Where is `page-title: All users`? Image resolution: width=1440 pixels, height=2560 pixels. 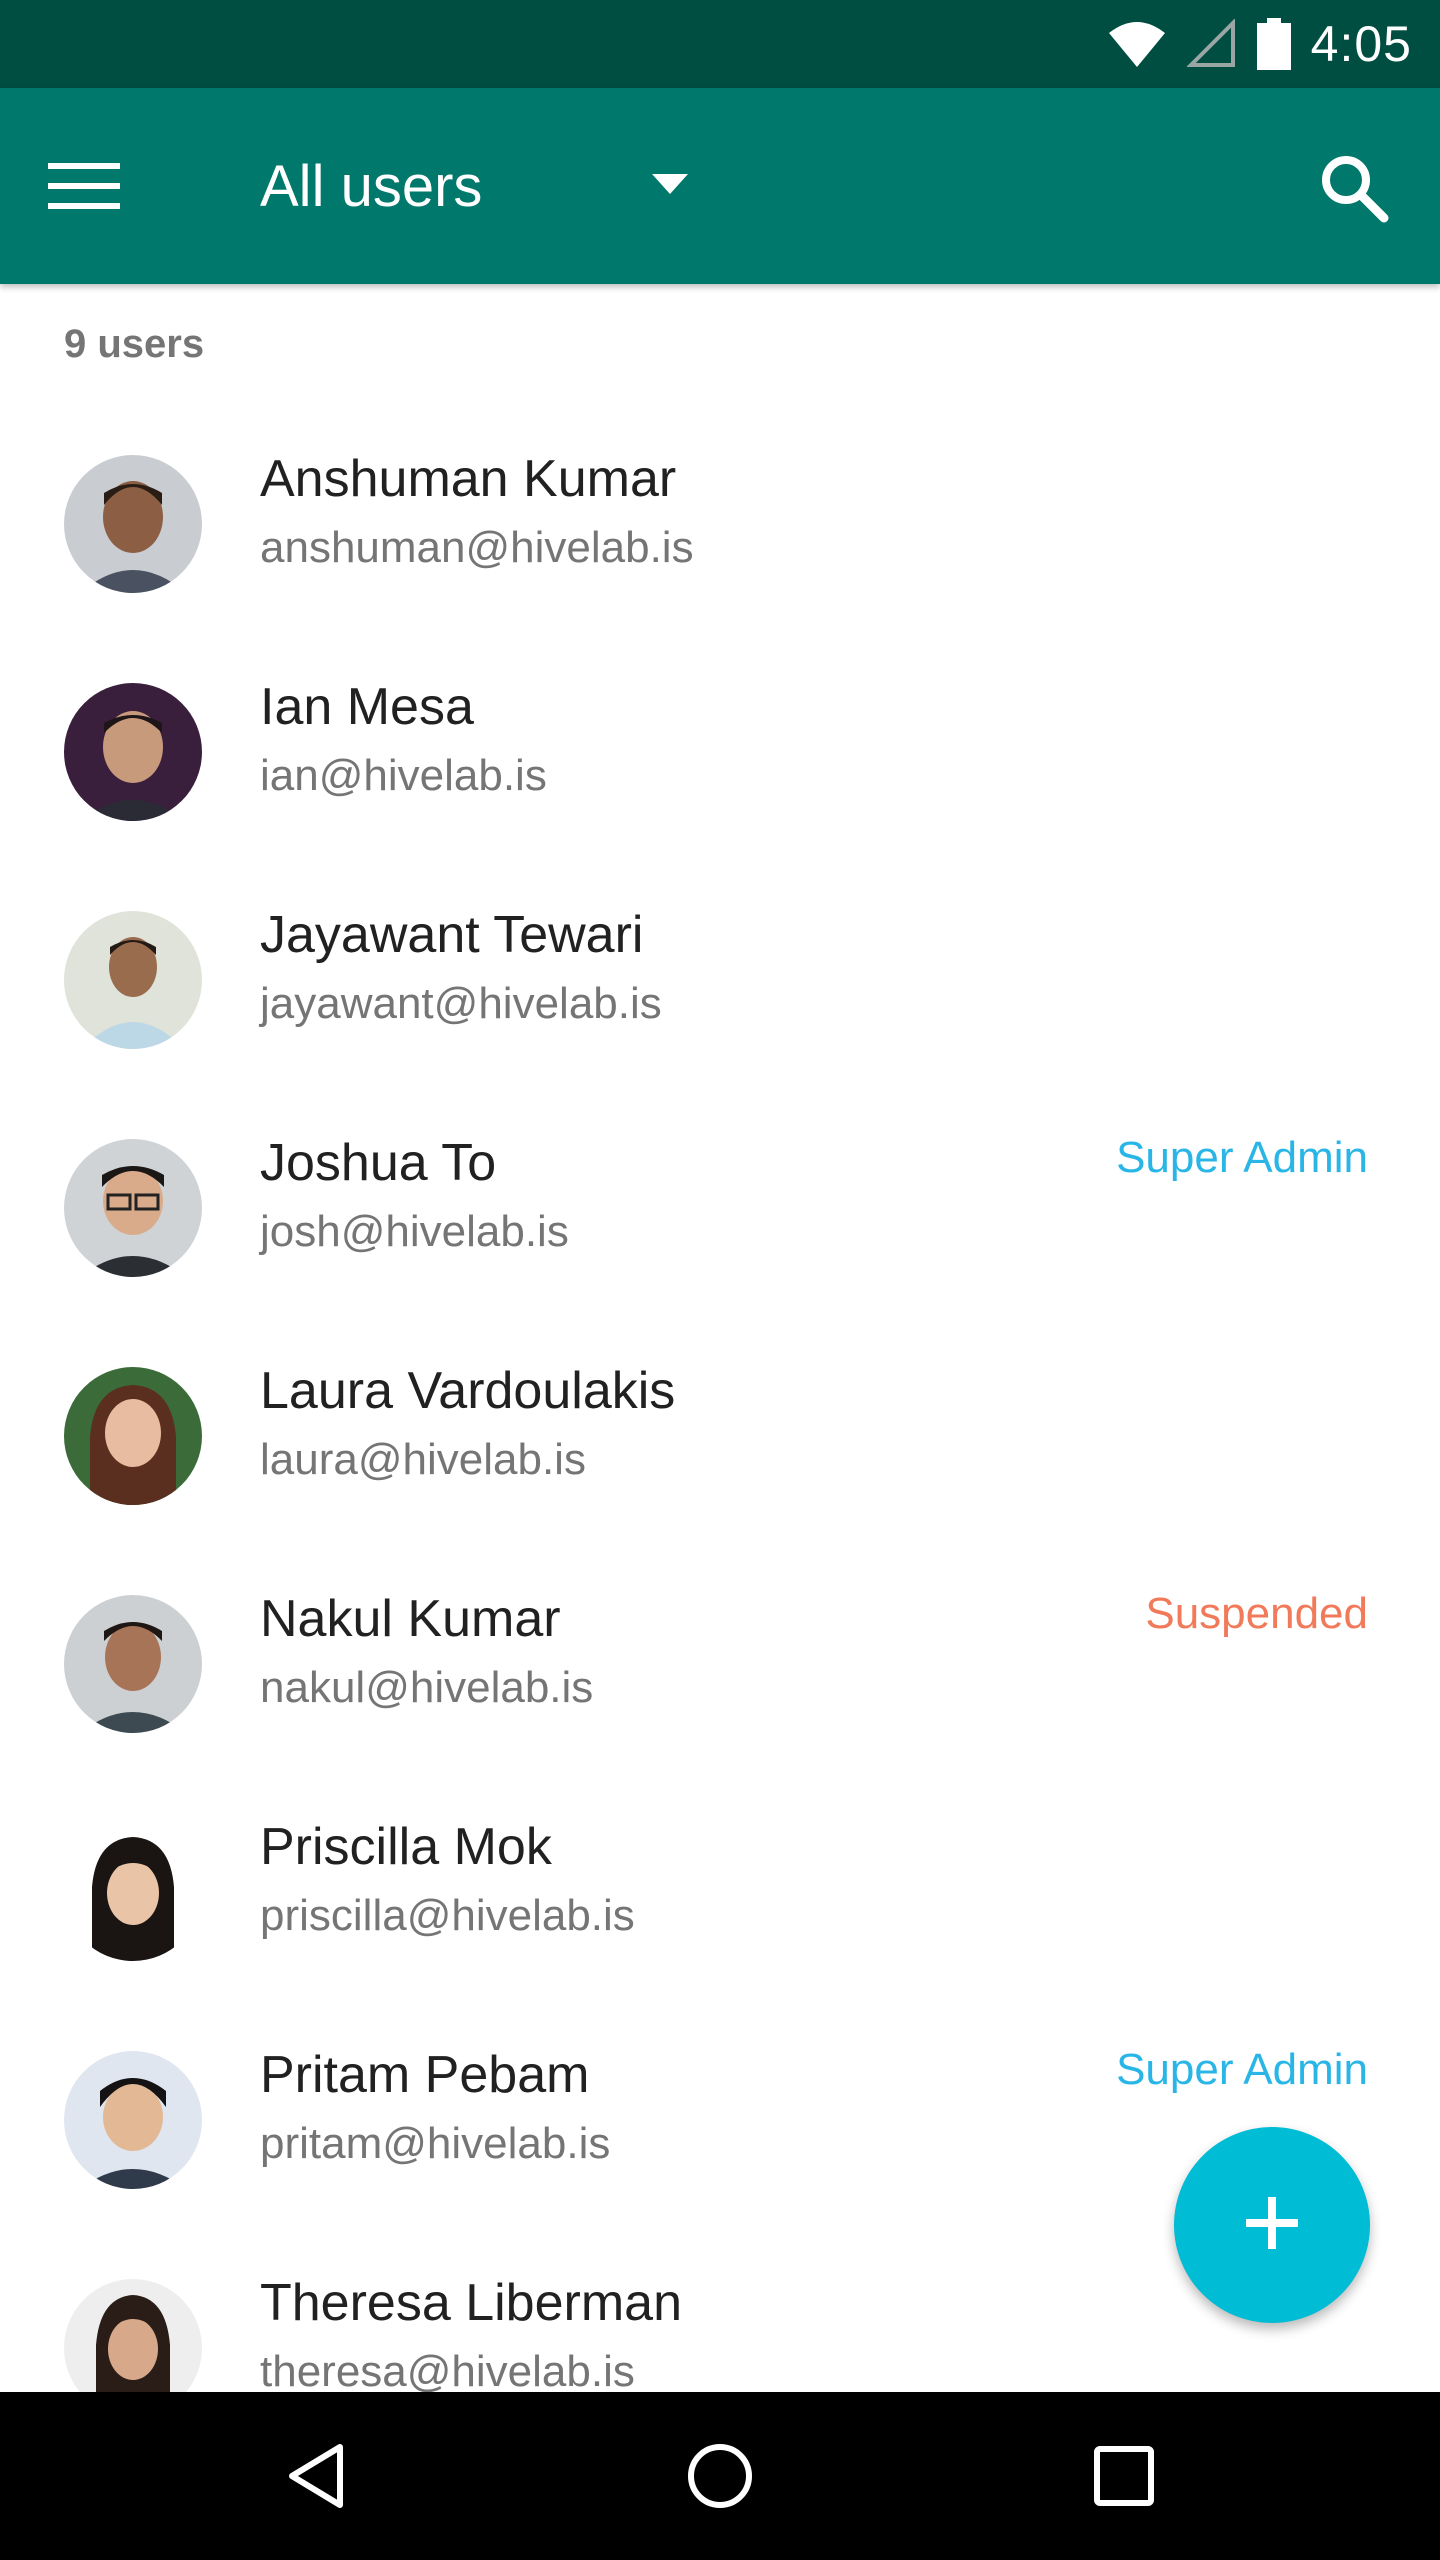
page-title: All users is located at coordinates (371, 186).